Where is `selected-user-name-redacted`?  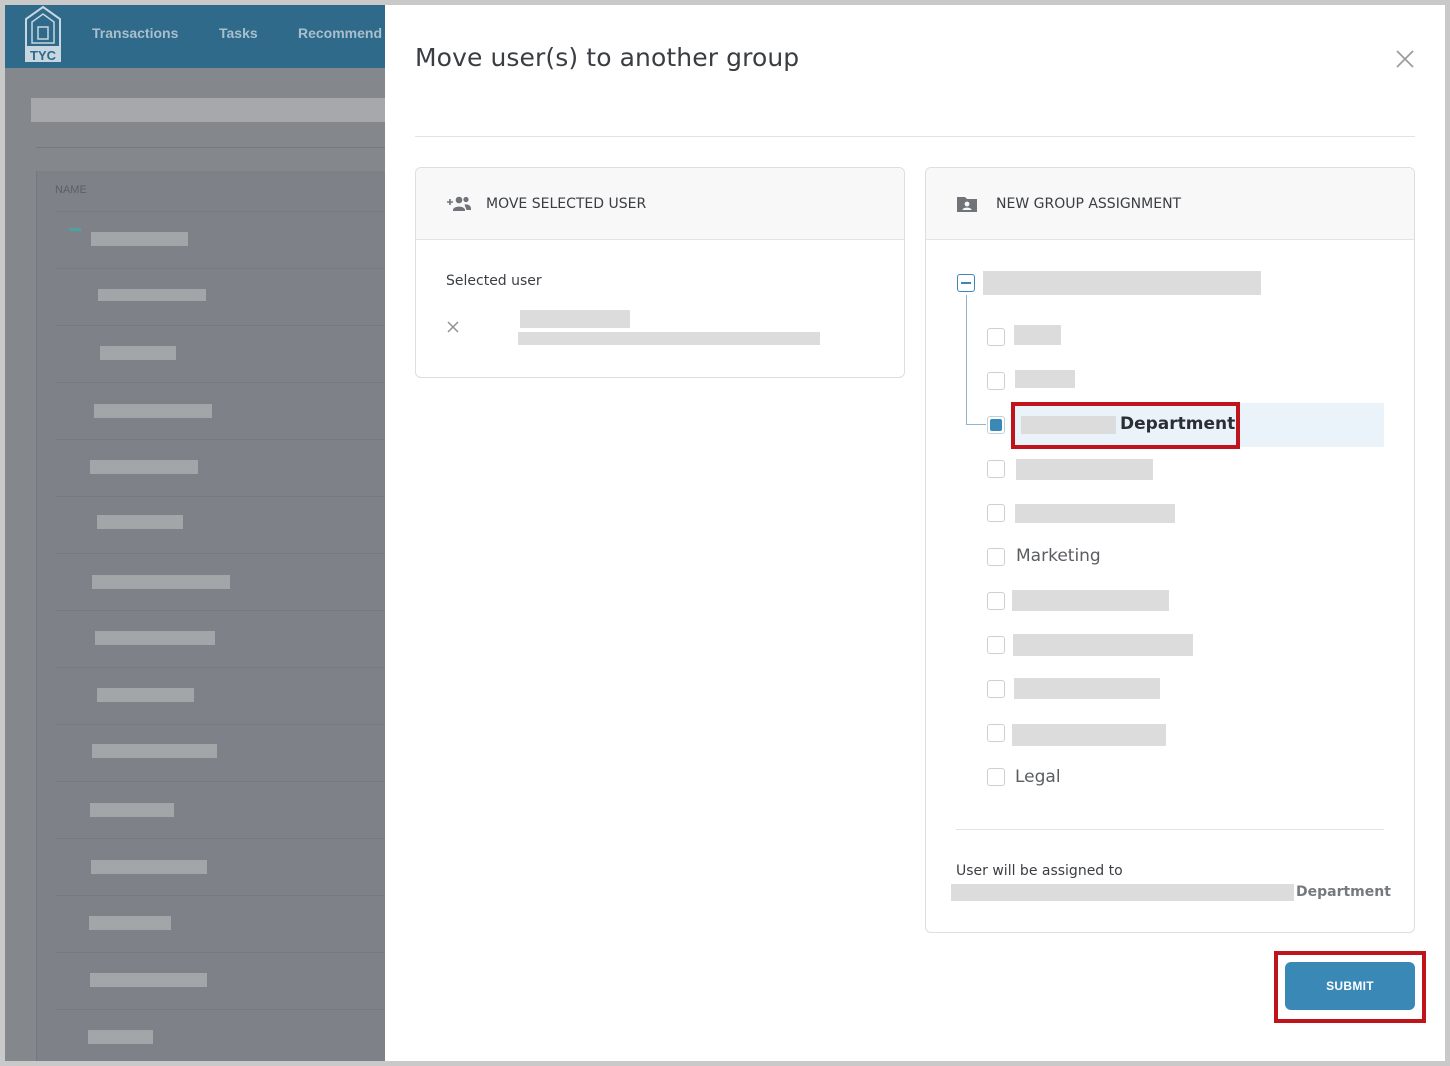 selected-user-name-redacted is located at coordinates (575, 319).